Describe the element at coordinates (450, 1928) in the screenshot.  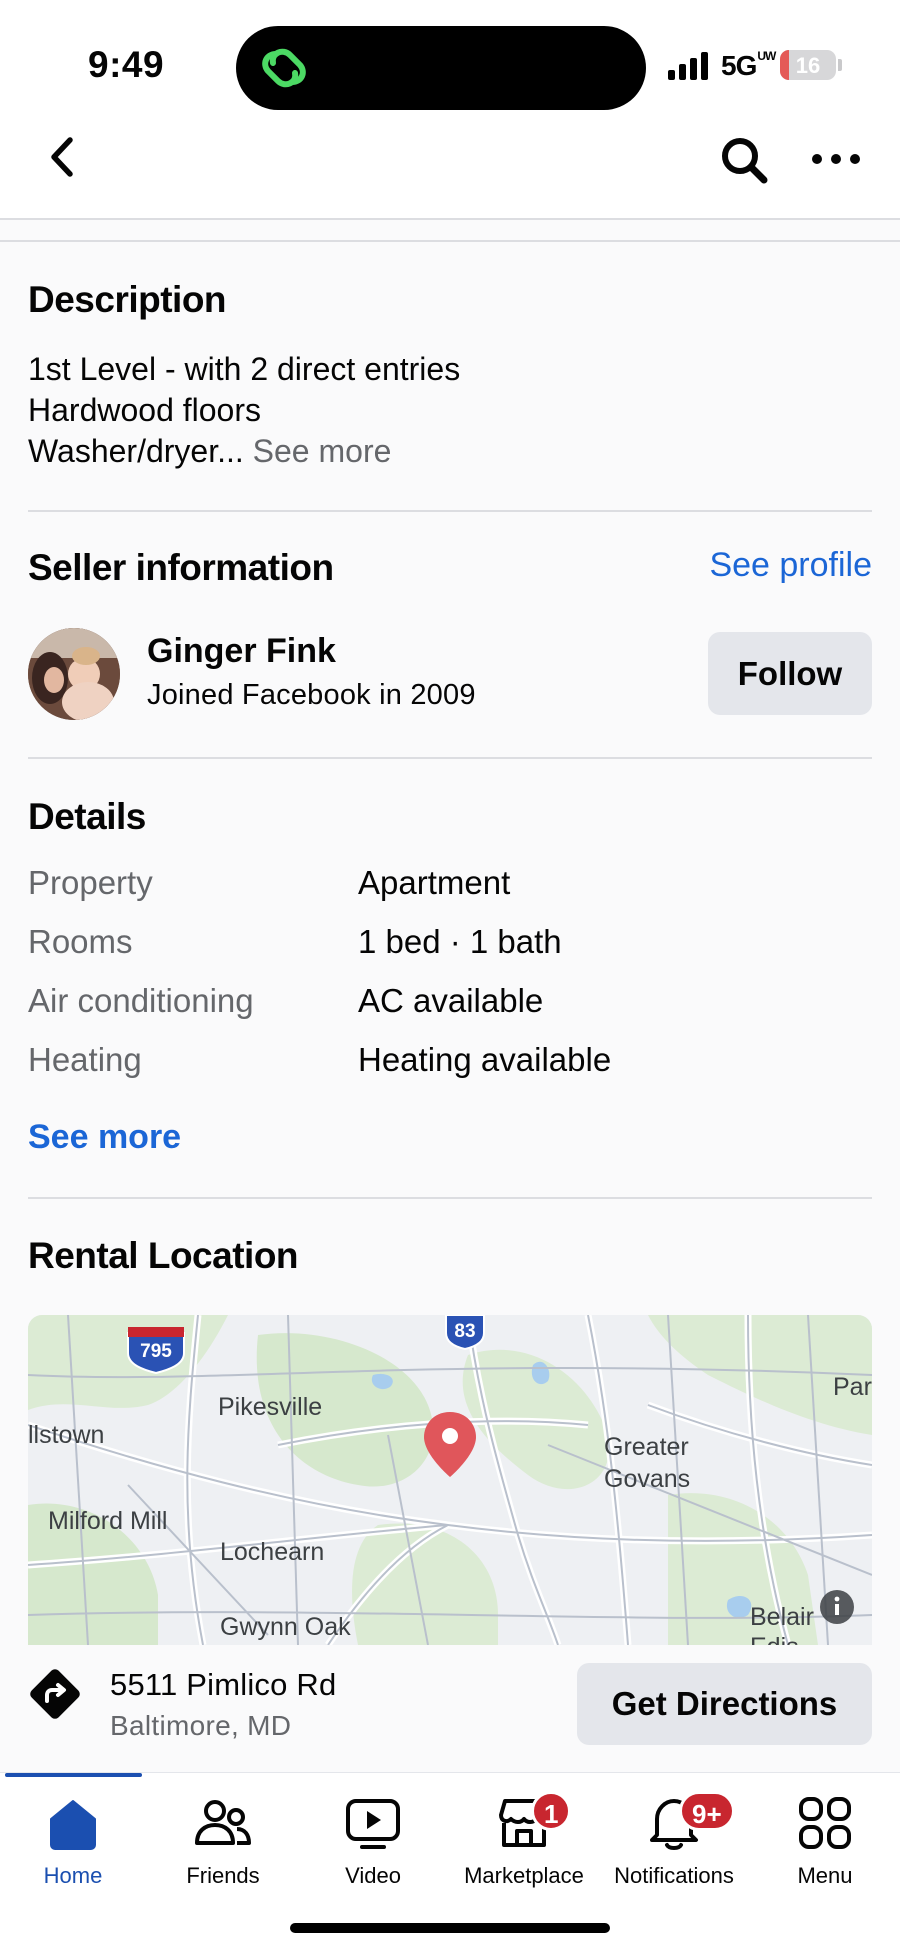
I see `home-indicator` at that location.